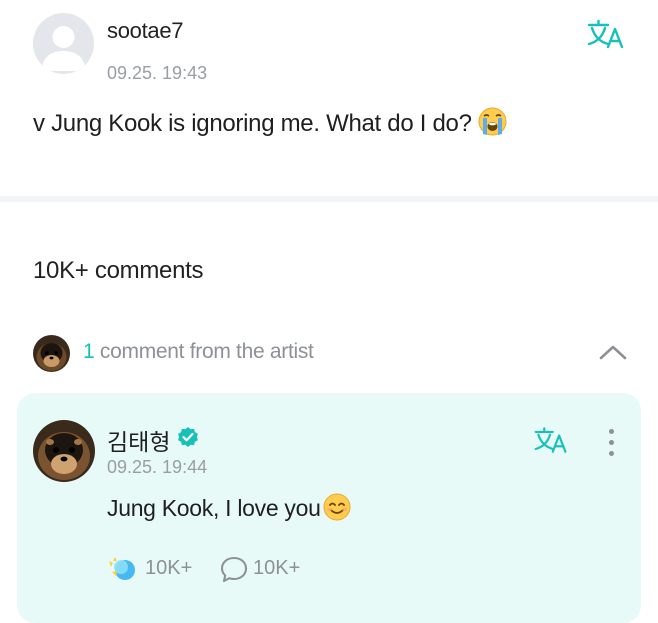  What do you see at coordinates (169, 568) in the screenshot?
I see `like-count: 10K+` at bounding box center [169, 568].